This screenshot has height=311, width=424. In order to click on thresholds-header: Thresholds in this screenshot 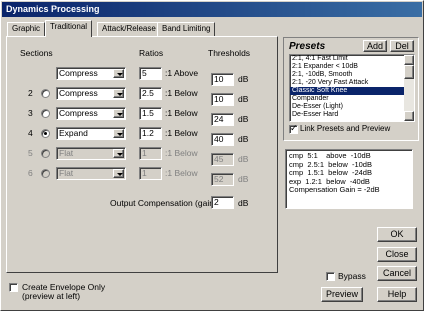, I will do `click(229, 53)`.